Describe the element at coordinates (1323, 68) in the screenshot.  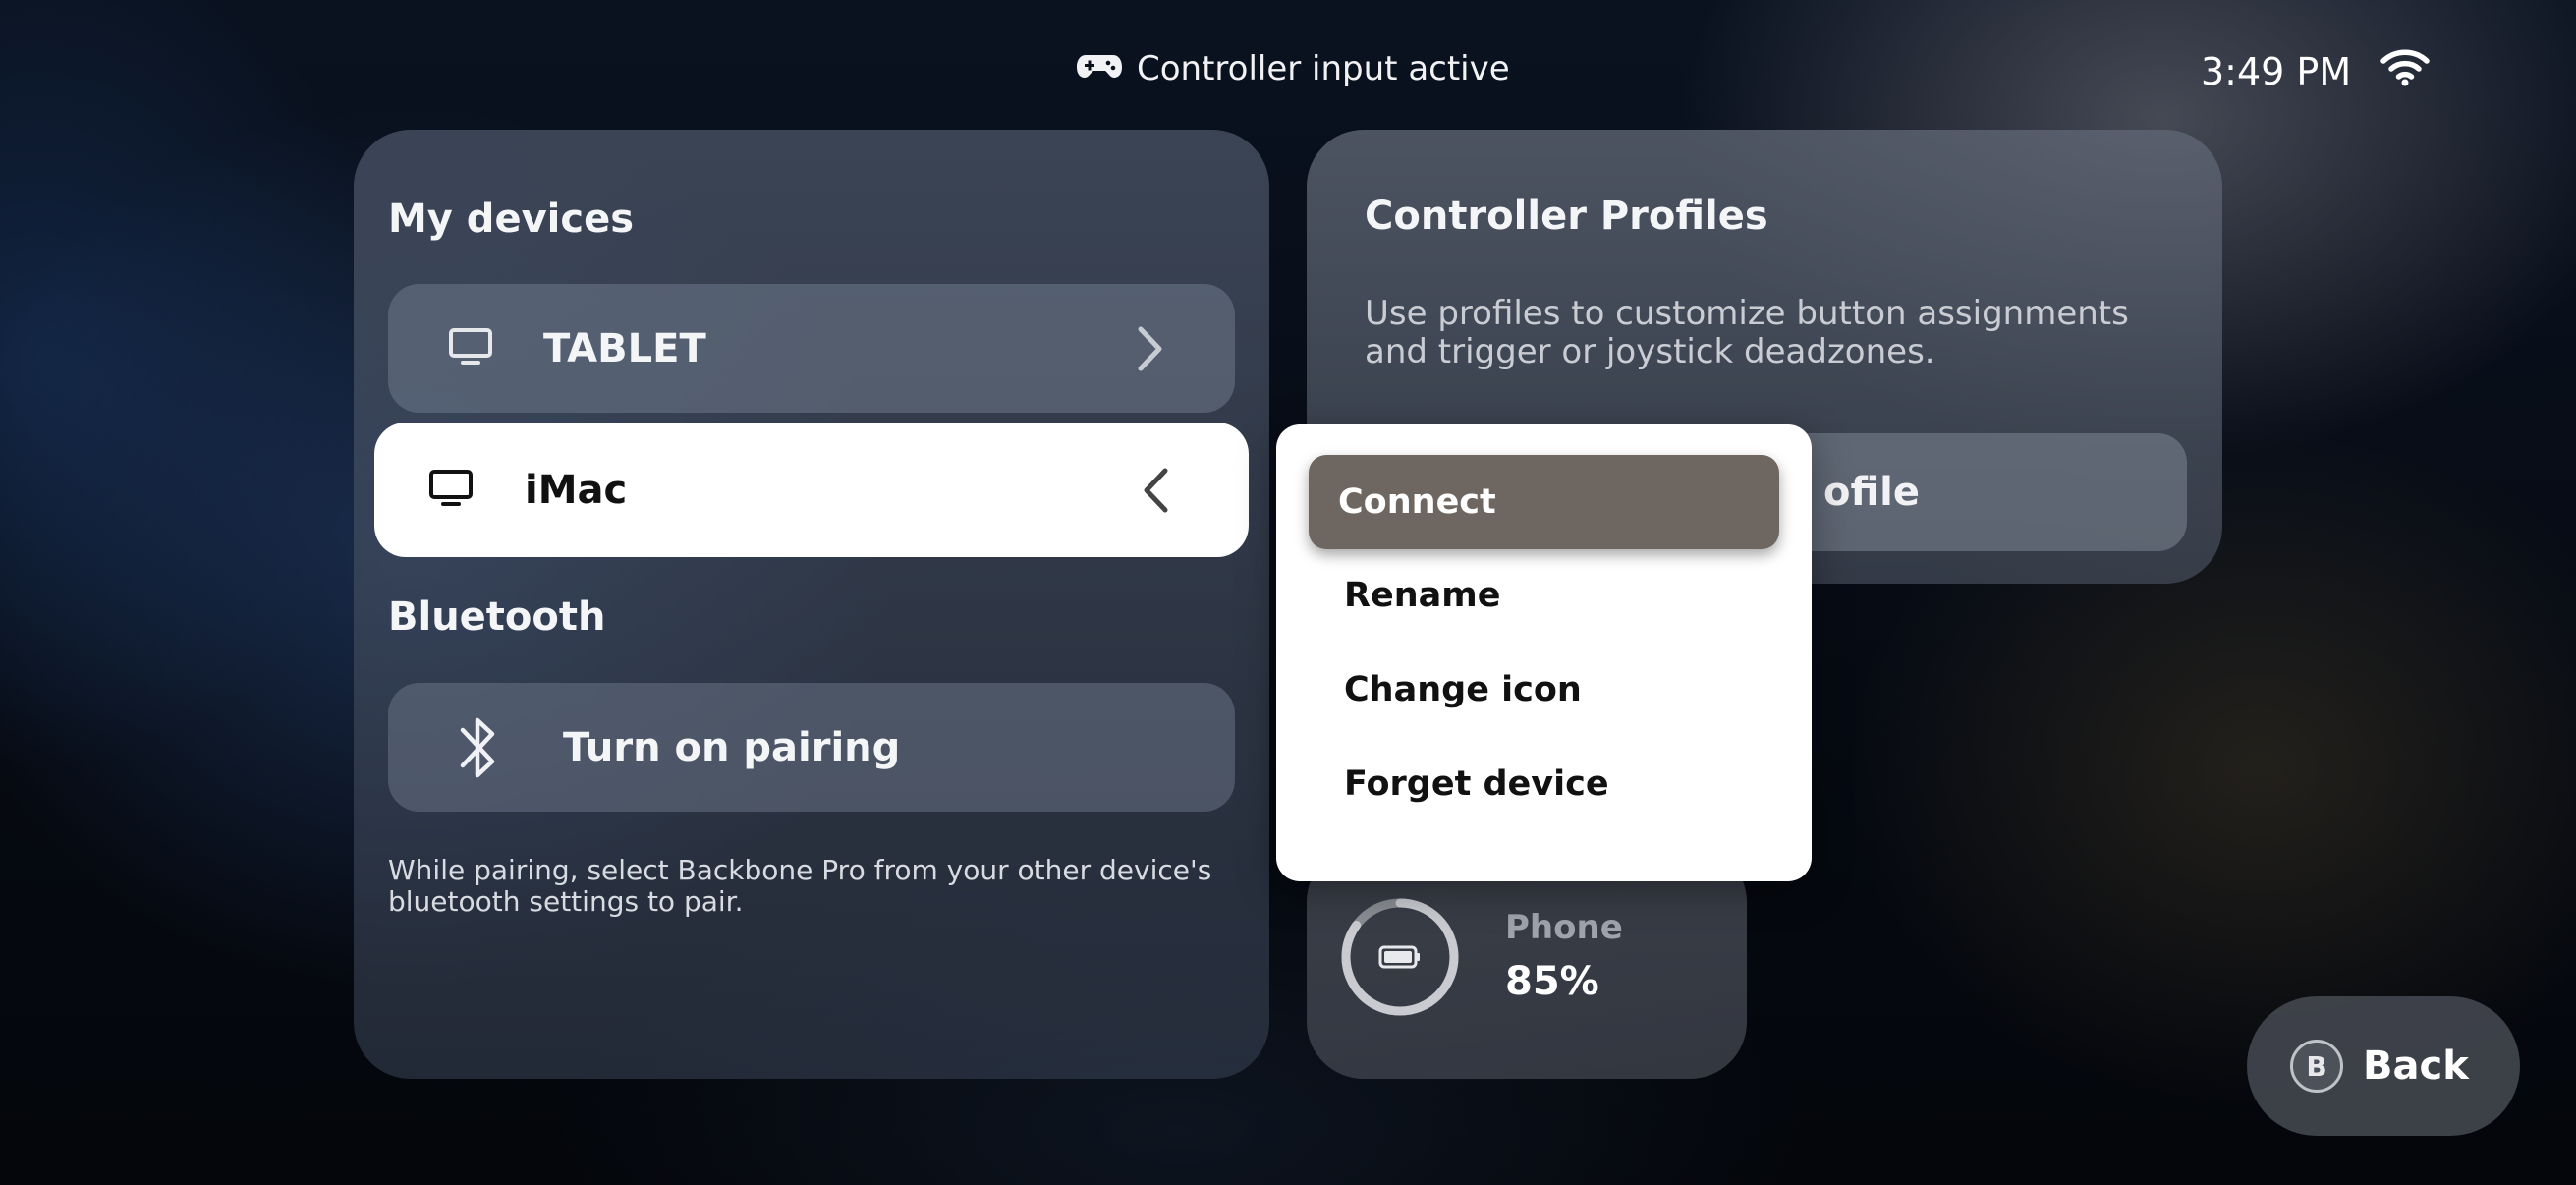
I see `controller-status-text: Controller input active` at that location.